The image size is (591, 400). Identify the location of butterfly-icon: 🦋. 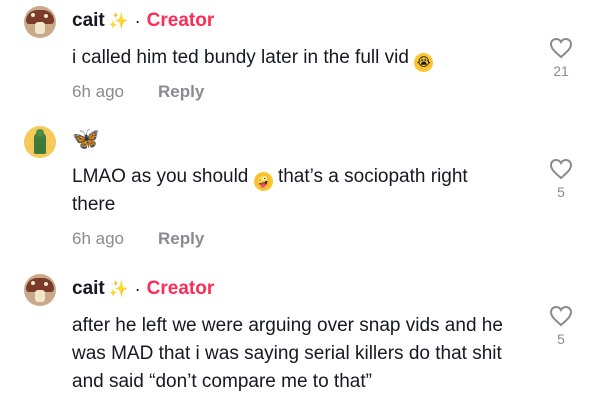
(85, 139).